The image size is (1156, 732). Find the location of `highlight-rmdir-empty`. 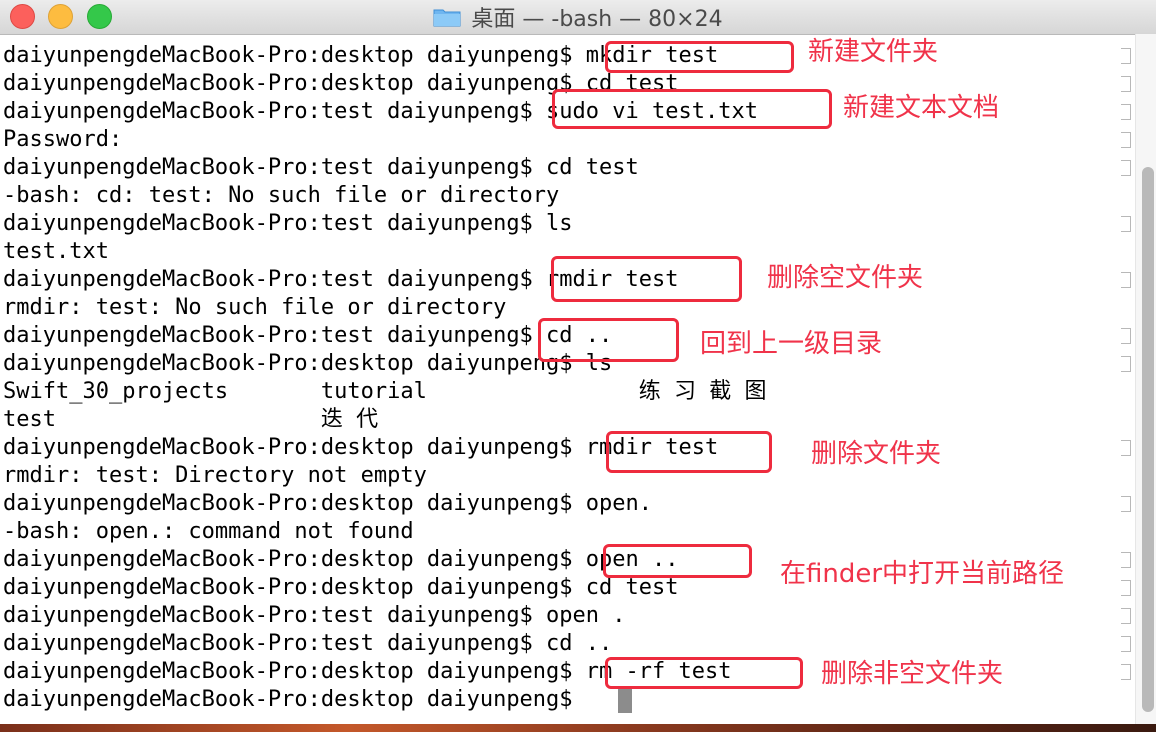

highlight-rmdir-empty is located at coordinates (646, 279).